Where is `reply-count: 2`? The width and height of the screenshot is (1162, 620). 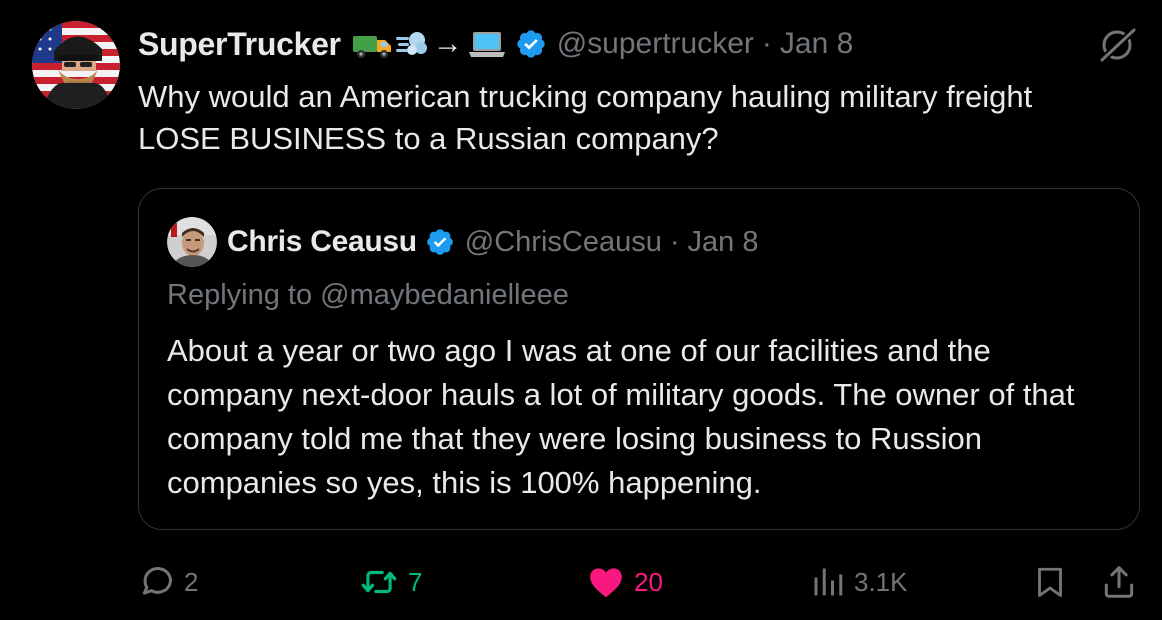
reply-count: 2 is located at coordinates (191, 581).